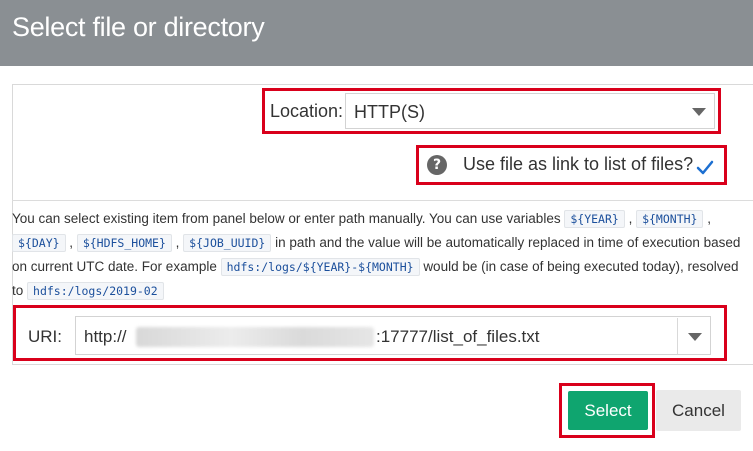  I want to click on cancel-button: Cancel, so click(698, 410).